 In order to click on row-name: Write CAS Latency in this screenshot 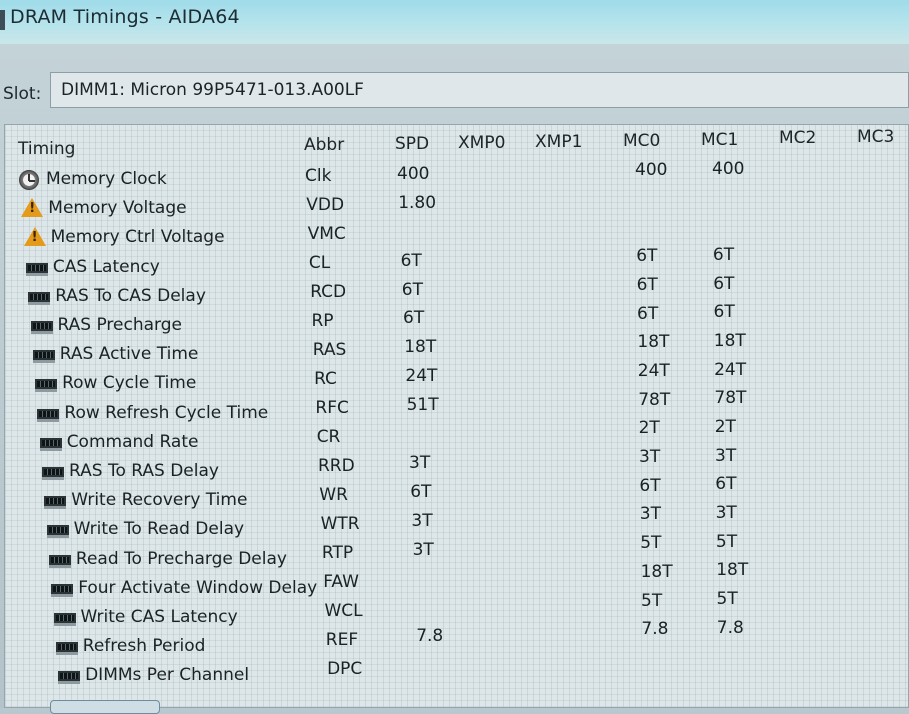, I will do `click(159, 617)`.